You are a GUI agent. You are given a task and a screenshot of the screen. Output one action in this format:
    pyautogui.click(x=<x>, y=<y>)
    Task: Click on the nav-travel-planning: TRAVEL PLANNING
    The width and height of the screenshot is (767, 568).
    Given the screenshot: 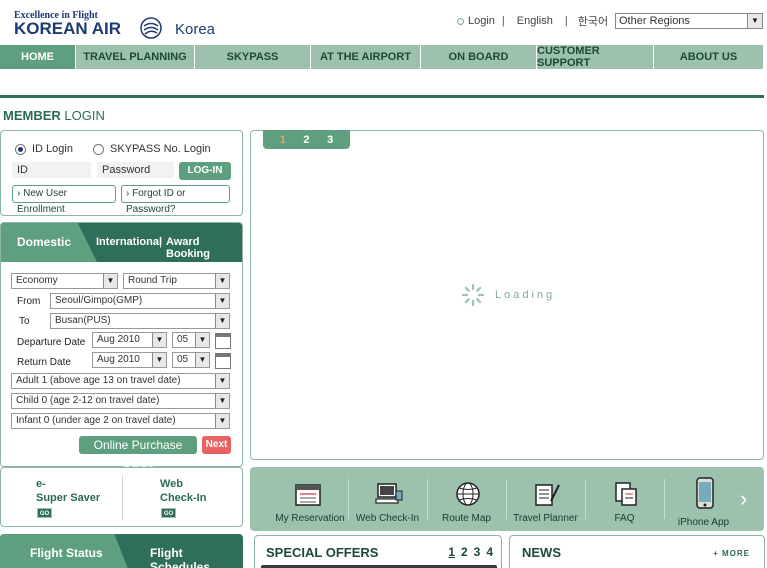 What is the action you would take?
    pyautogui.click(x=135, y=57)
    